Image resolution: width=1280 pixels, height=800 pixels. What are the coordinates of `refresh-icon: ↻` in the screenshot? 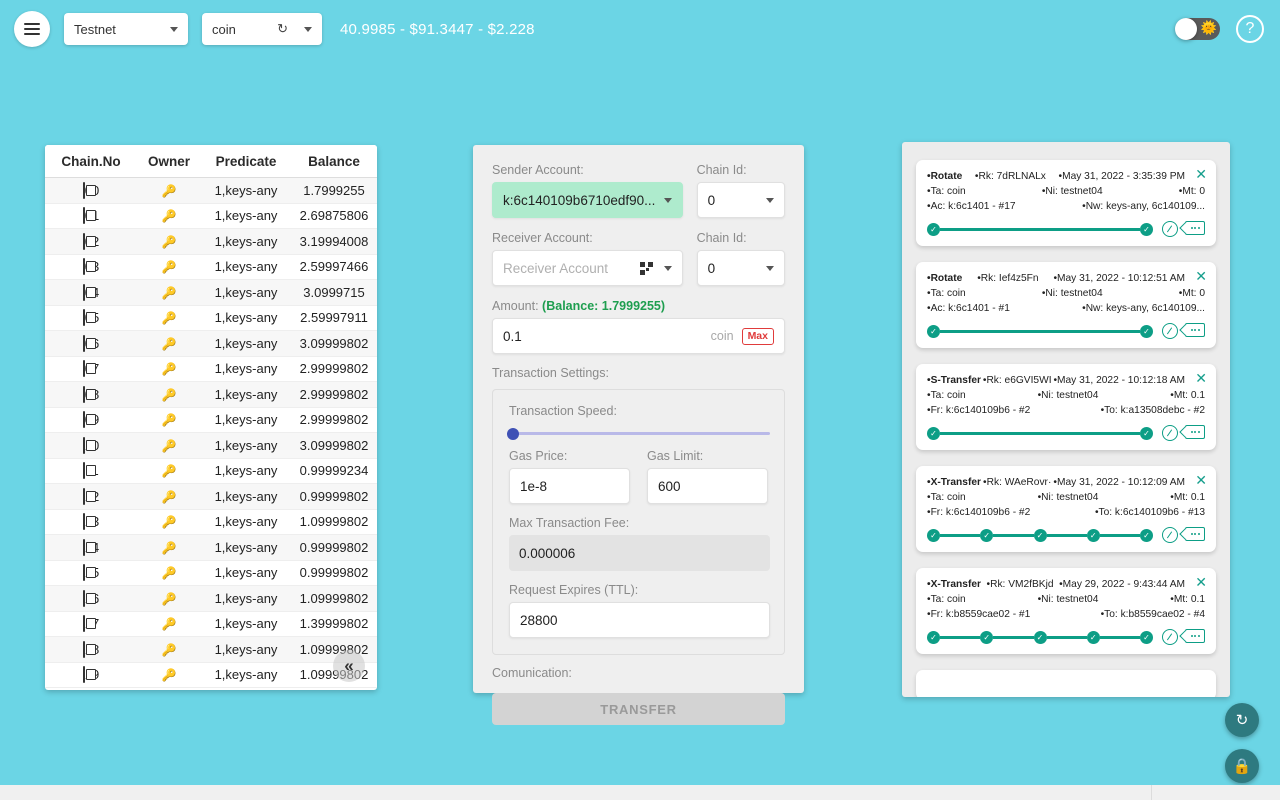 It's located at (282, 29).